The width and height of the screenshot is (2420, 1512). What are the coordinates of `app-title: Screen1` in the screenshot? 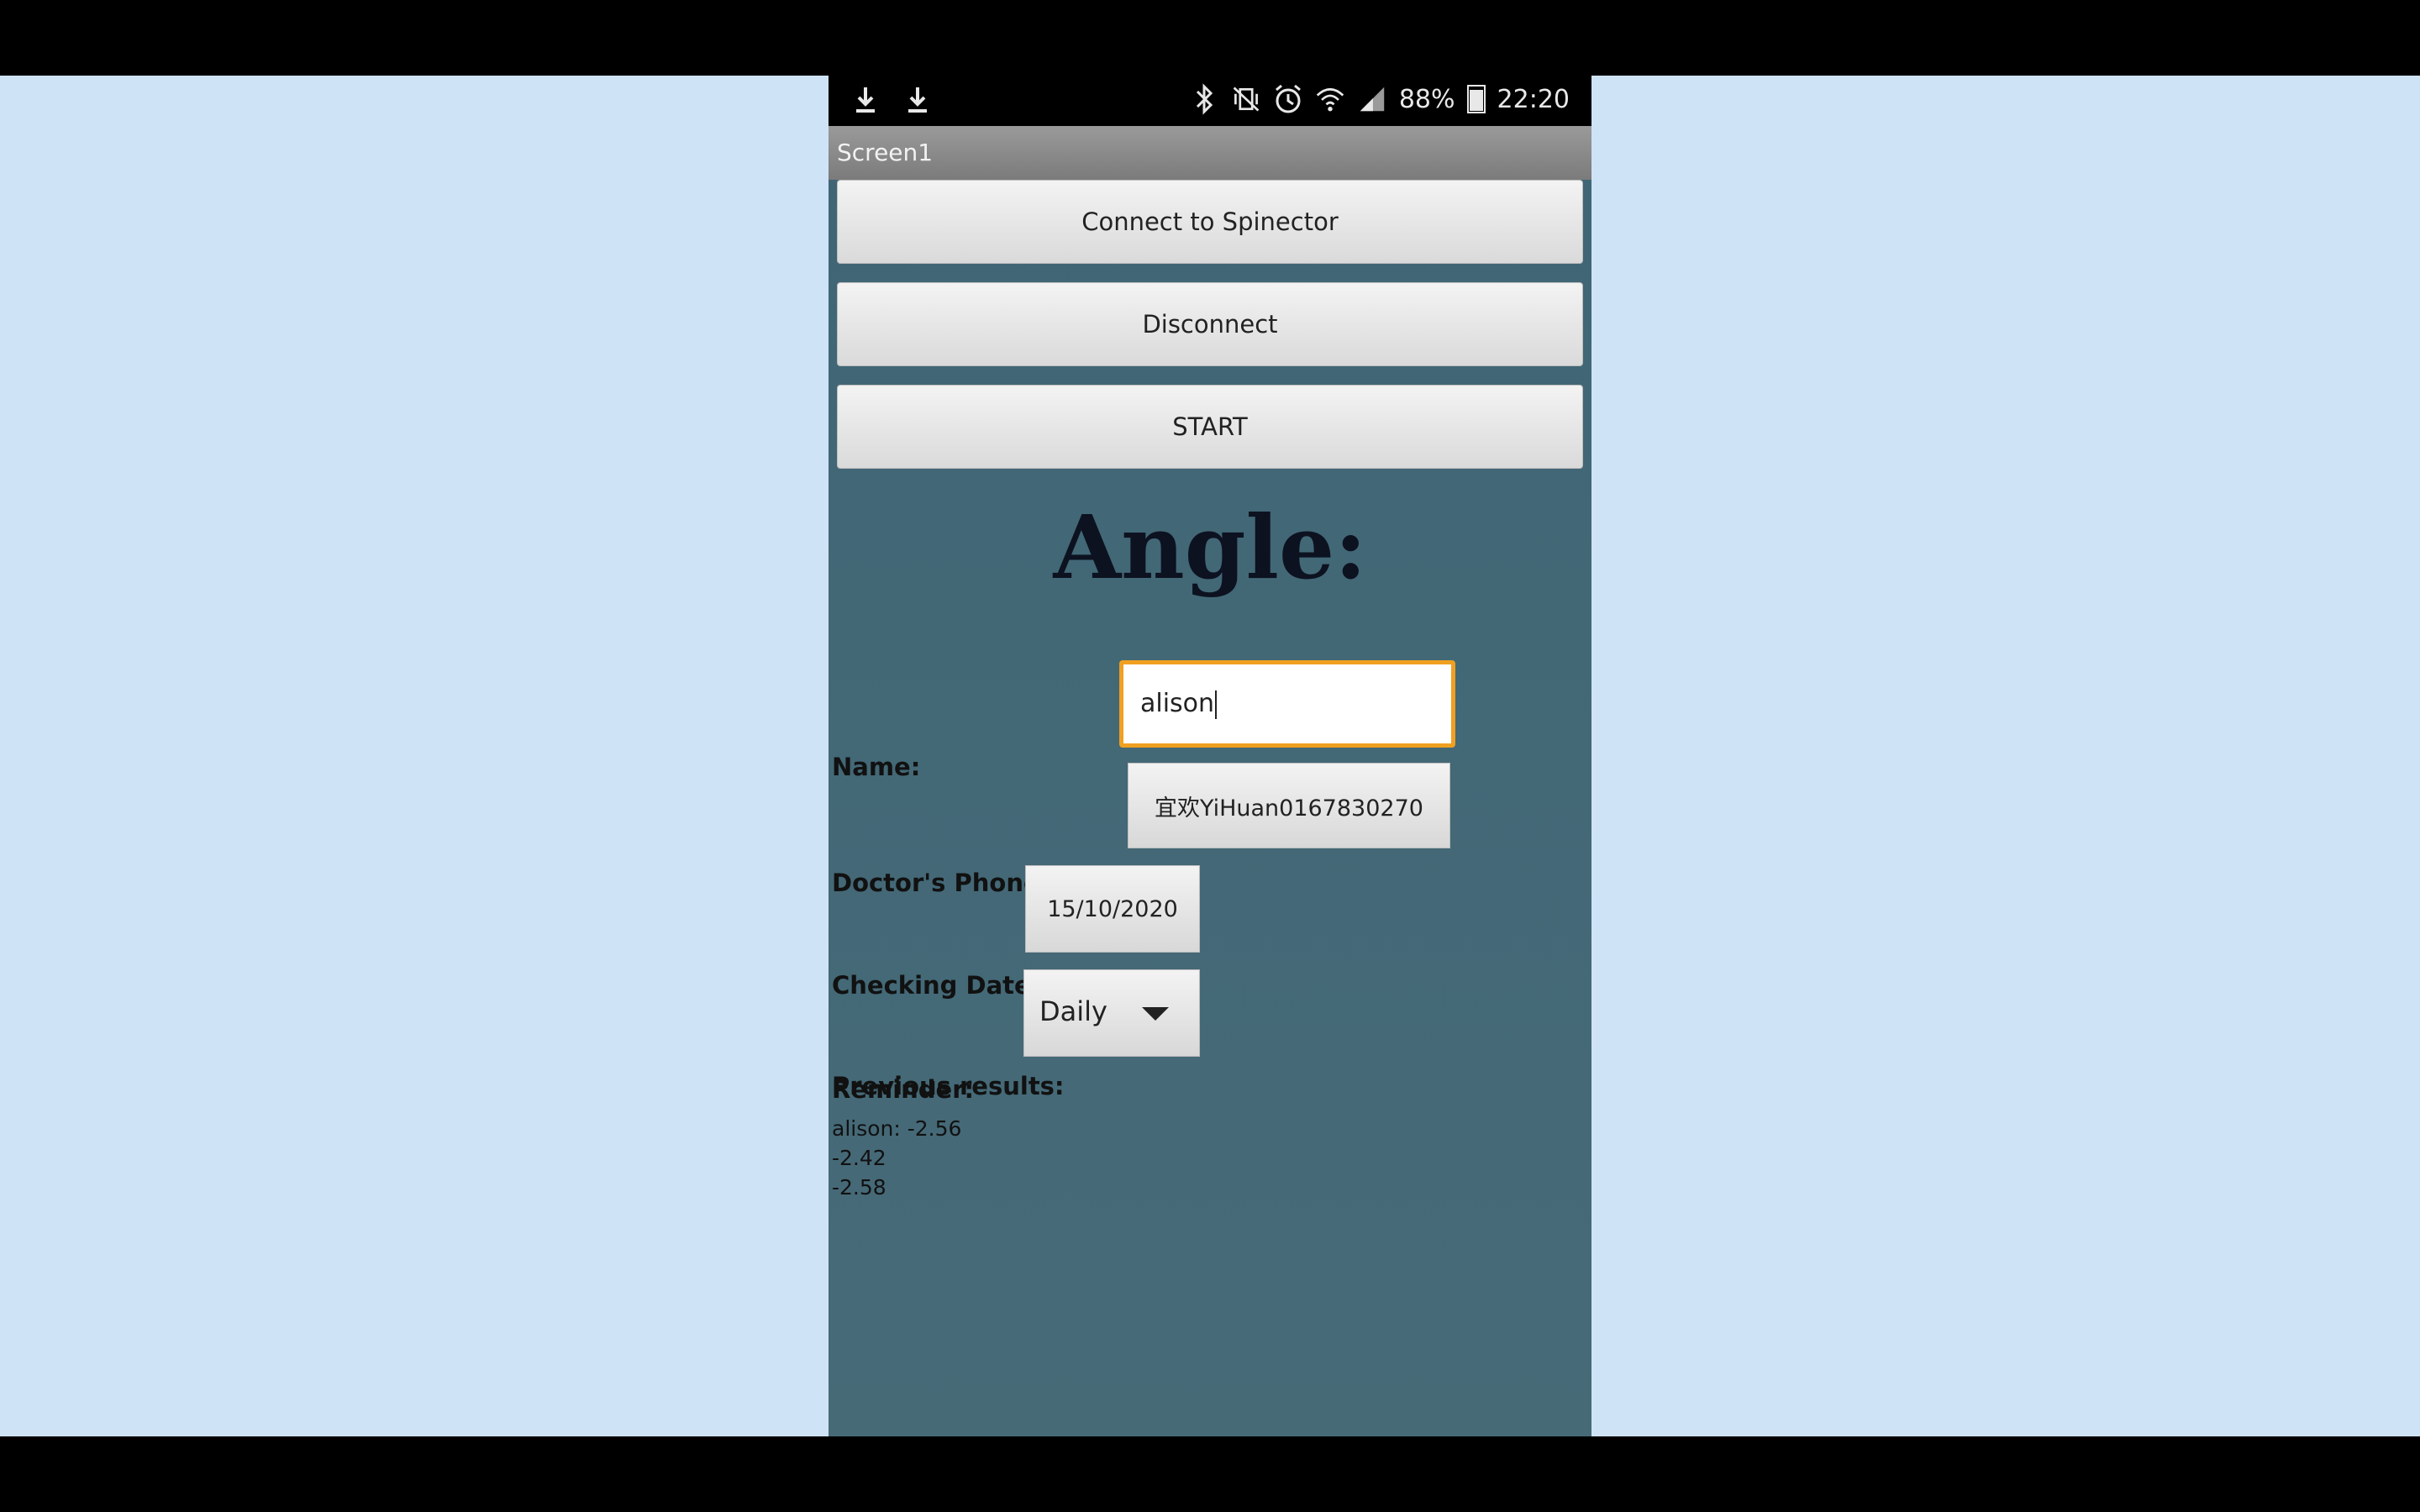 It's located at (885, 152).